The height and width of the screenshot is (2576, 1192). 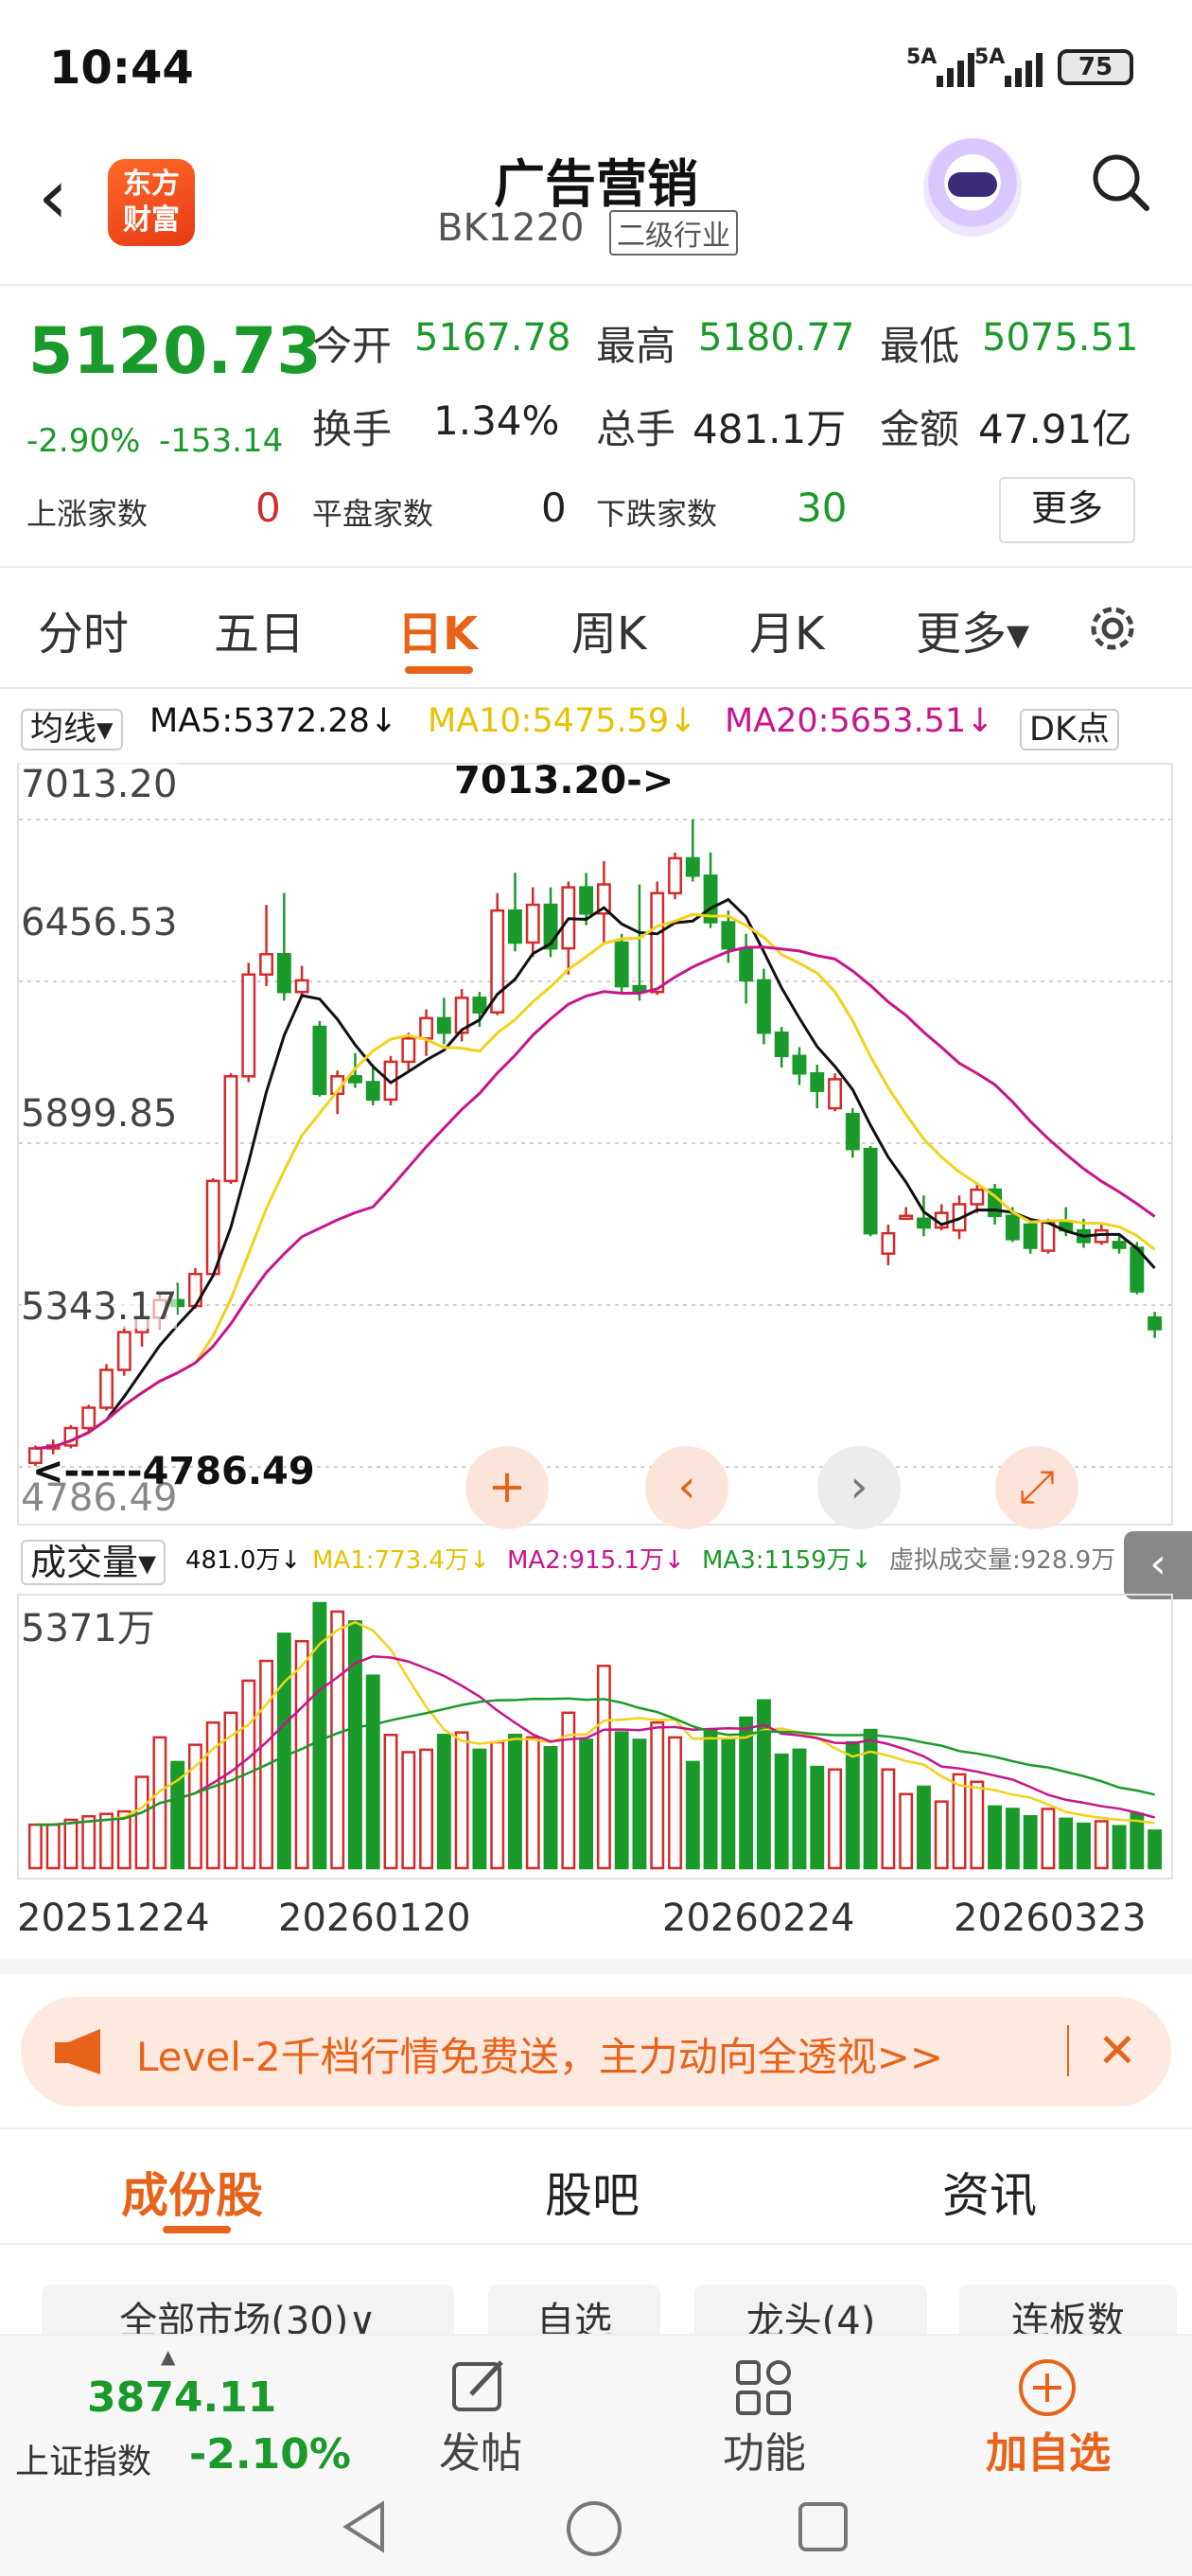 I want to click on index-value: 3874.11, so click(x=181, y=2397).